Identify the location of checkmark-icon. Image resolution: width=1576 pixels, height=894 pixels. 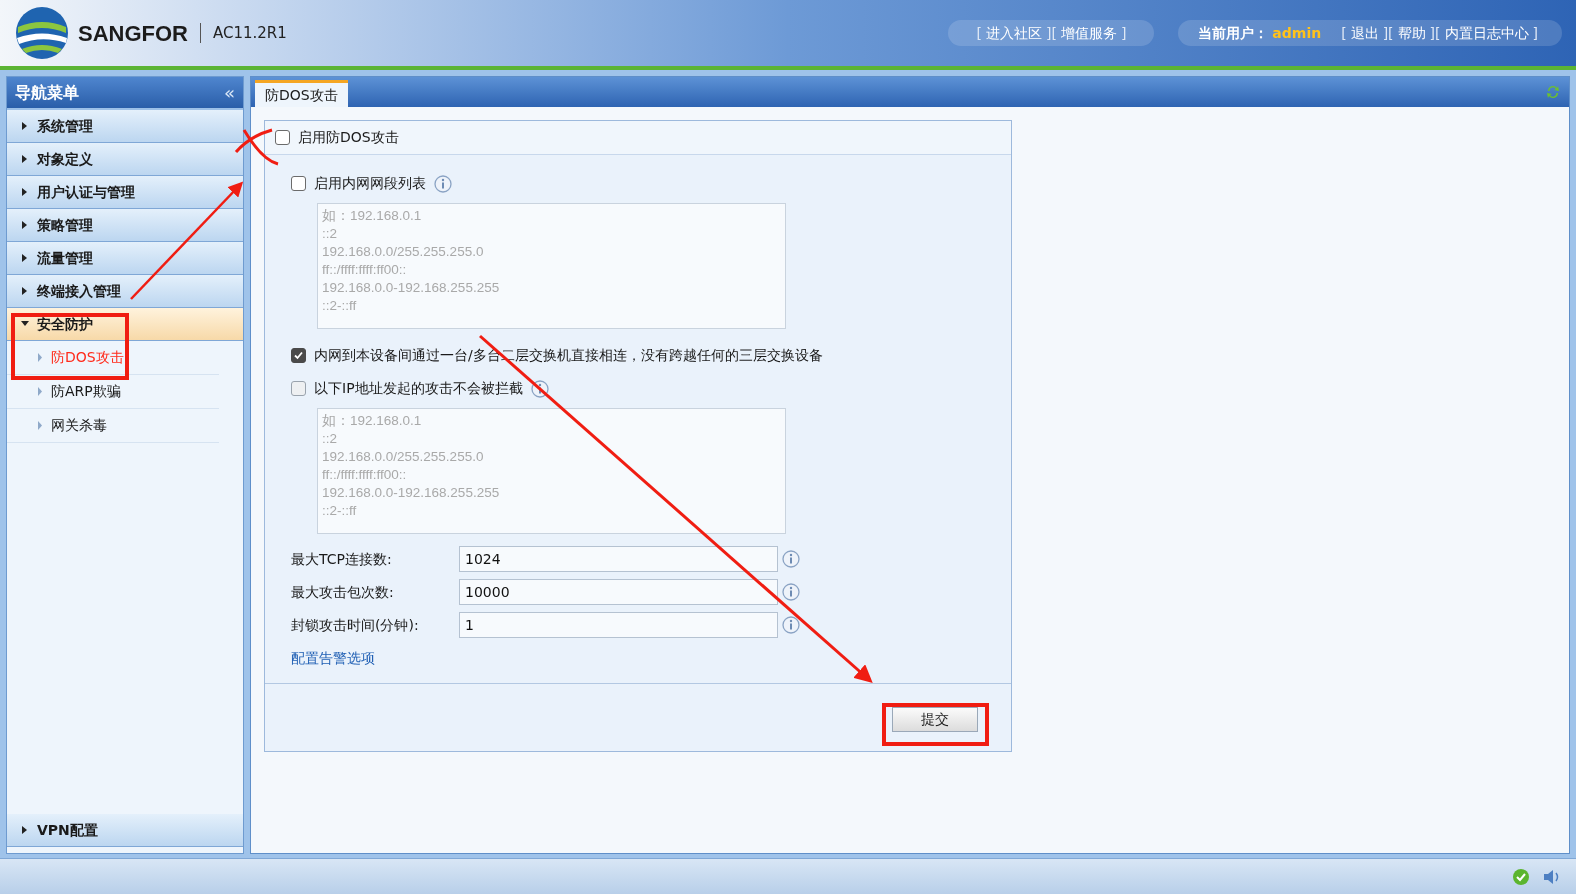
(298, 355).